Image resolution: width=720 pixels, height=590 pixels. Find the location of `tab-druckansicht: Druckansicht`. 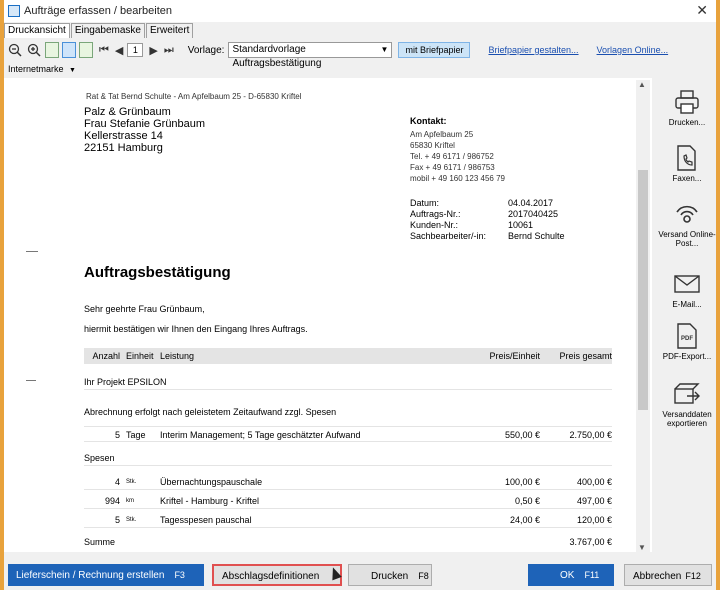

tab-druckansicht: Druckansicht is located at coordinates (37, 30).